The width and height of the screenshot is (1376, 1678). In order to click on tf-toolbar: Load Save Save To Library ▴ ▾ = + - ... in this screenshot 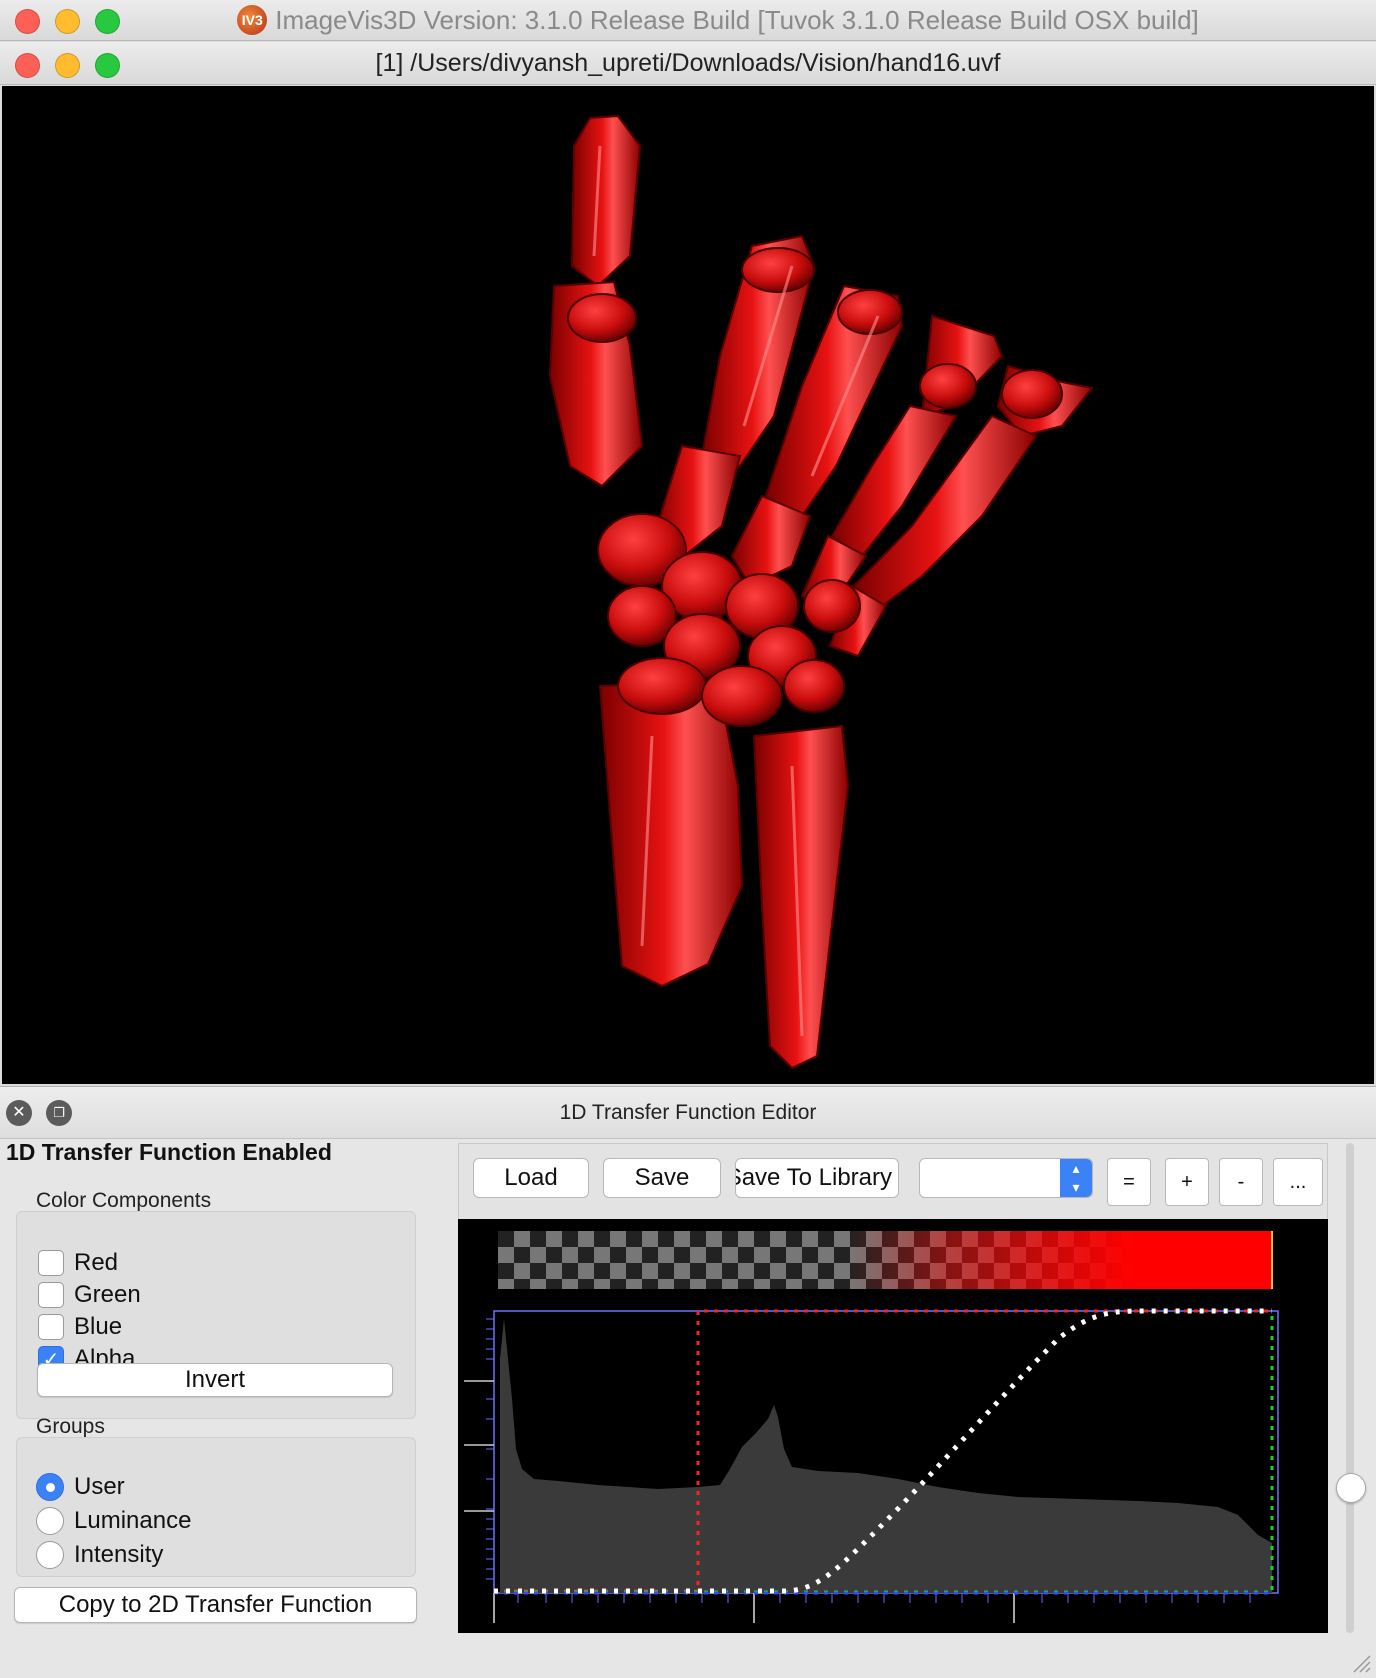, I will do `click(893, 1182)`.